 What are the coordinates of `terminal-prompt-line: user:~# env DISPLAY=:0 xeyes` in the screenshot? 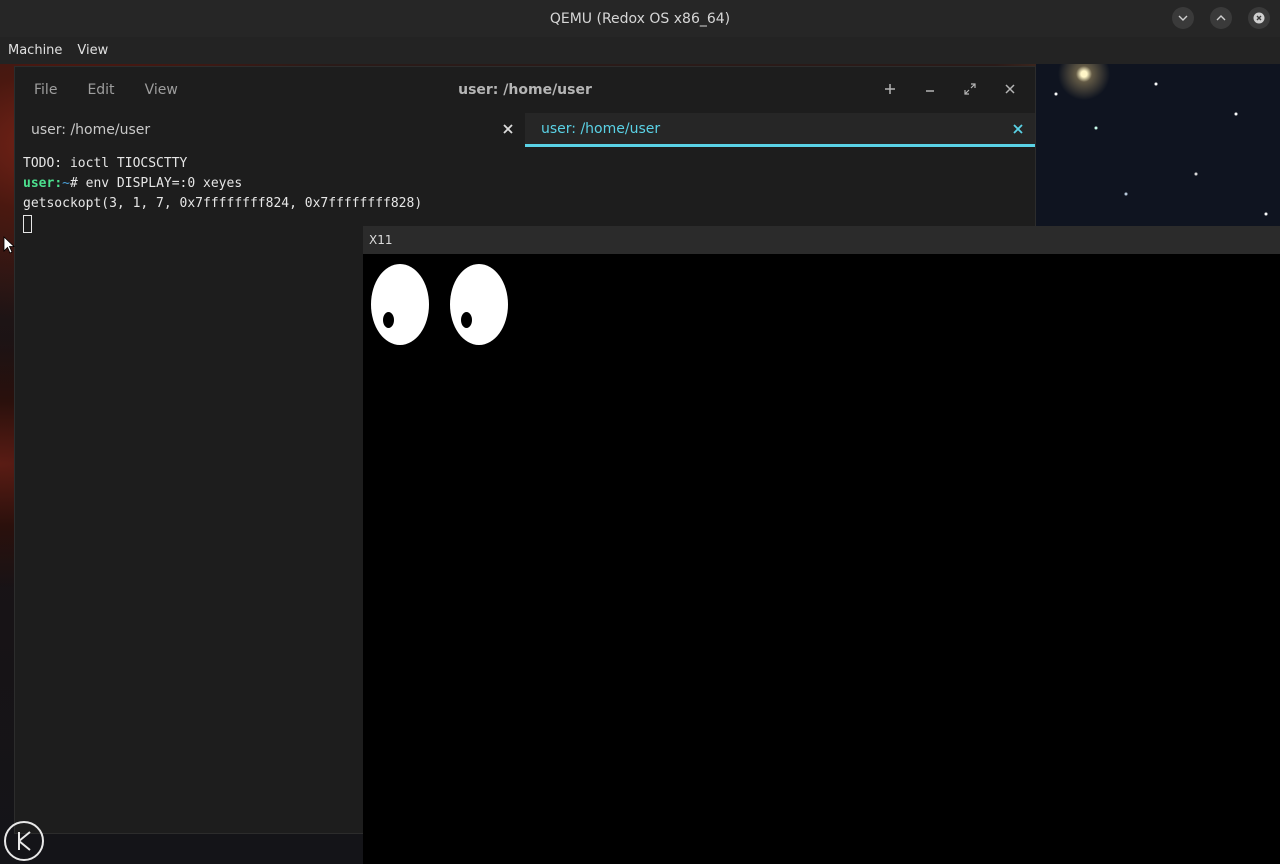 It's located at (525, 184).